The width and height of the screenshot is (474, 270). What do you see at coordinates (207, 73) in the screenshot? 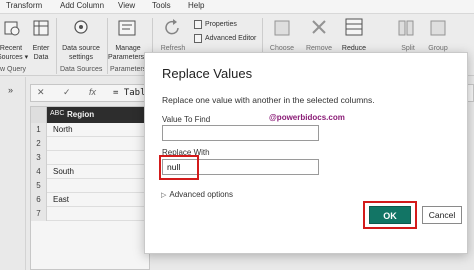
I see `dialog-title: Replace Values` at bounding box center [207, 73].